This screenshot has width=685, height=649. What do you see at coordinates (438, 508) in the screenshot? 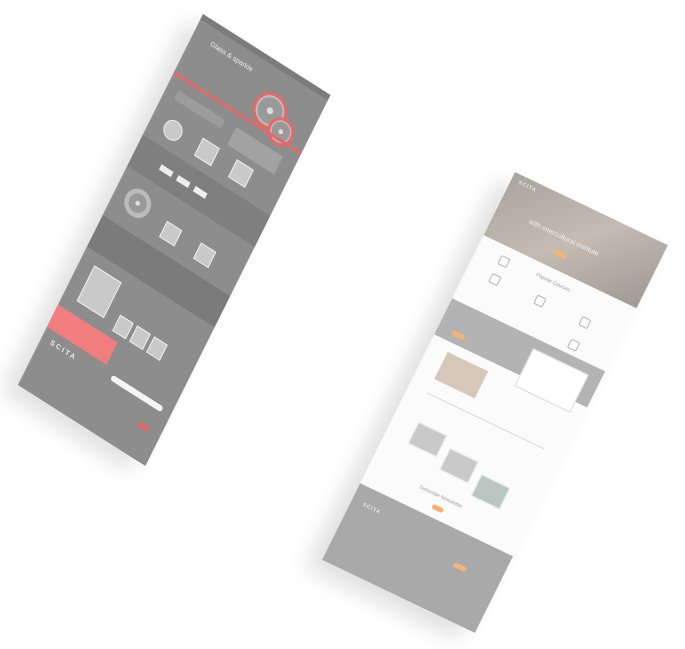
I see `subscribe-button` at bounding box center [438, 508].